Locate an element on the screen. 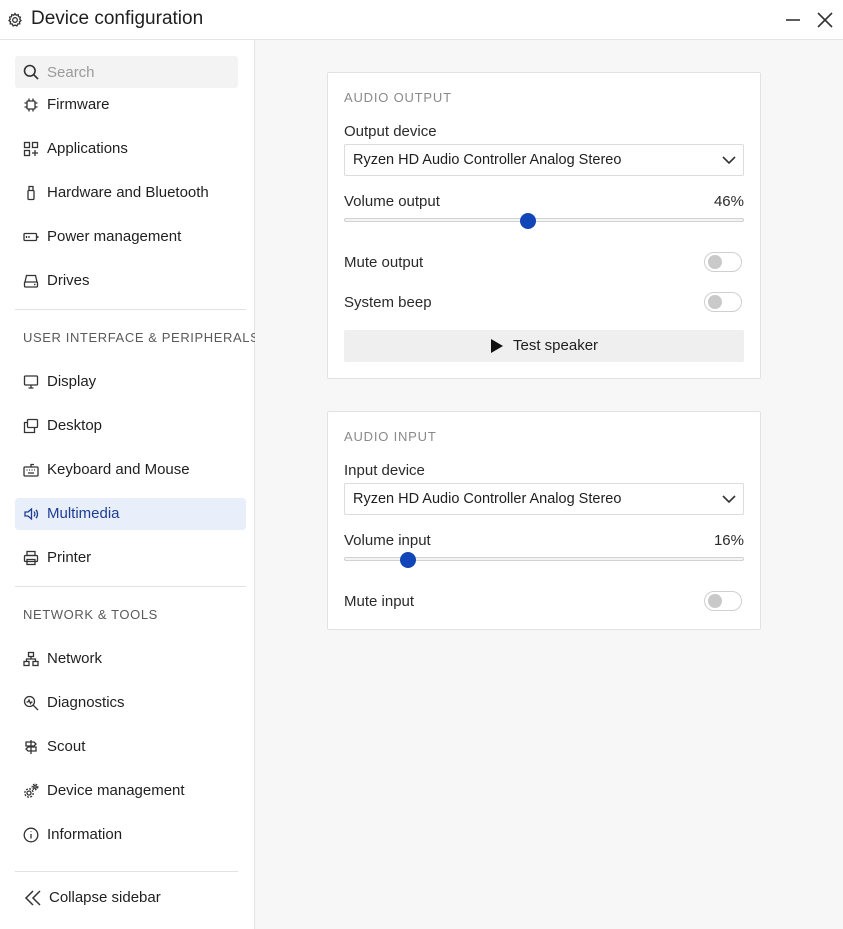  sidebar-item-printer: Printer is located at coordinates (130, 558).